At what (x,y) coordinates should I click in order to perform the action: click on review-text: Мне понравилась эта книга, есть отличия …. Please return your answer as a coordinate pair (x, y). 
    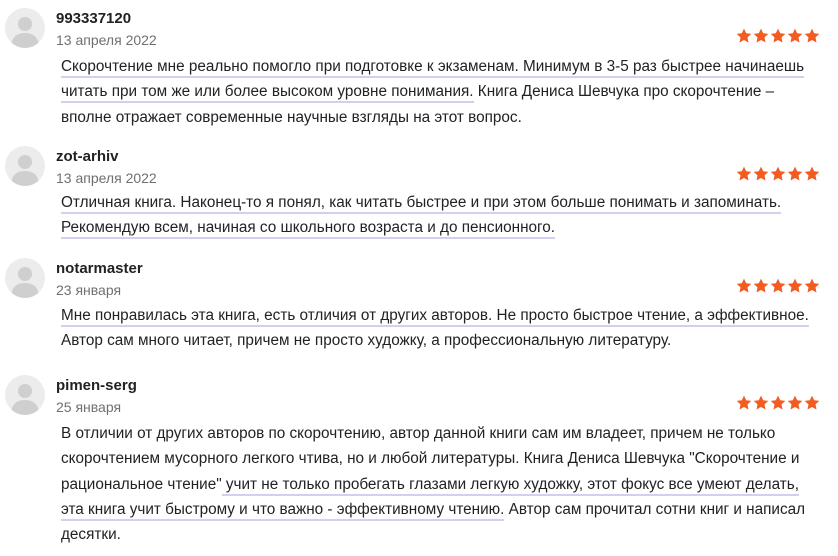
    Looking at the image, I should click on (439, 328).